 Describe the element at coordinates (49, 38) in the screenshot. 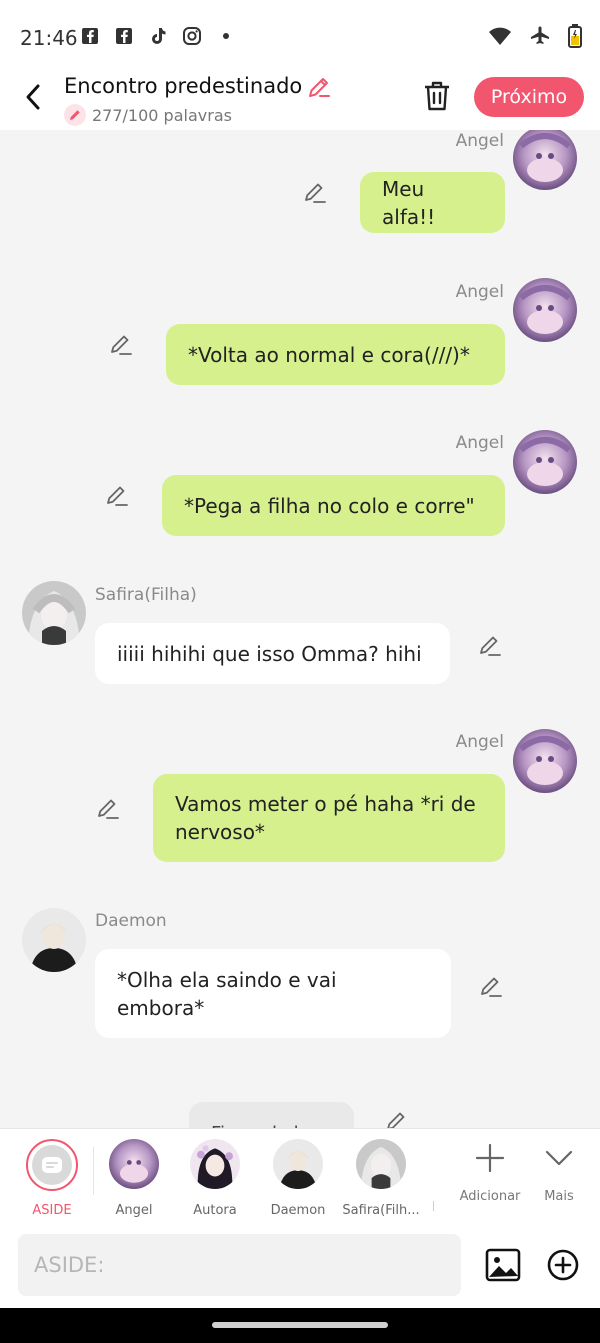

I see `status-time: 21:46` at that location.